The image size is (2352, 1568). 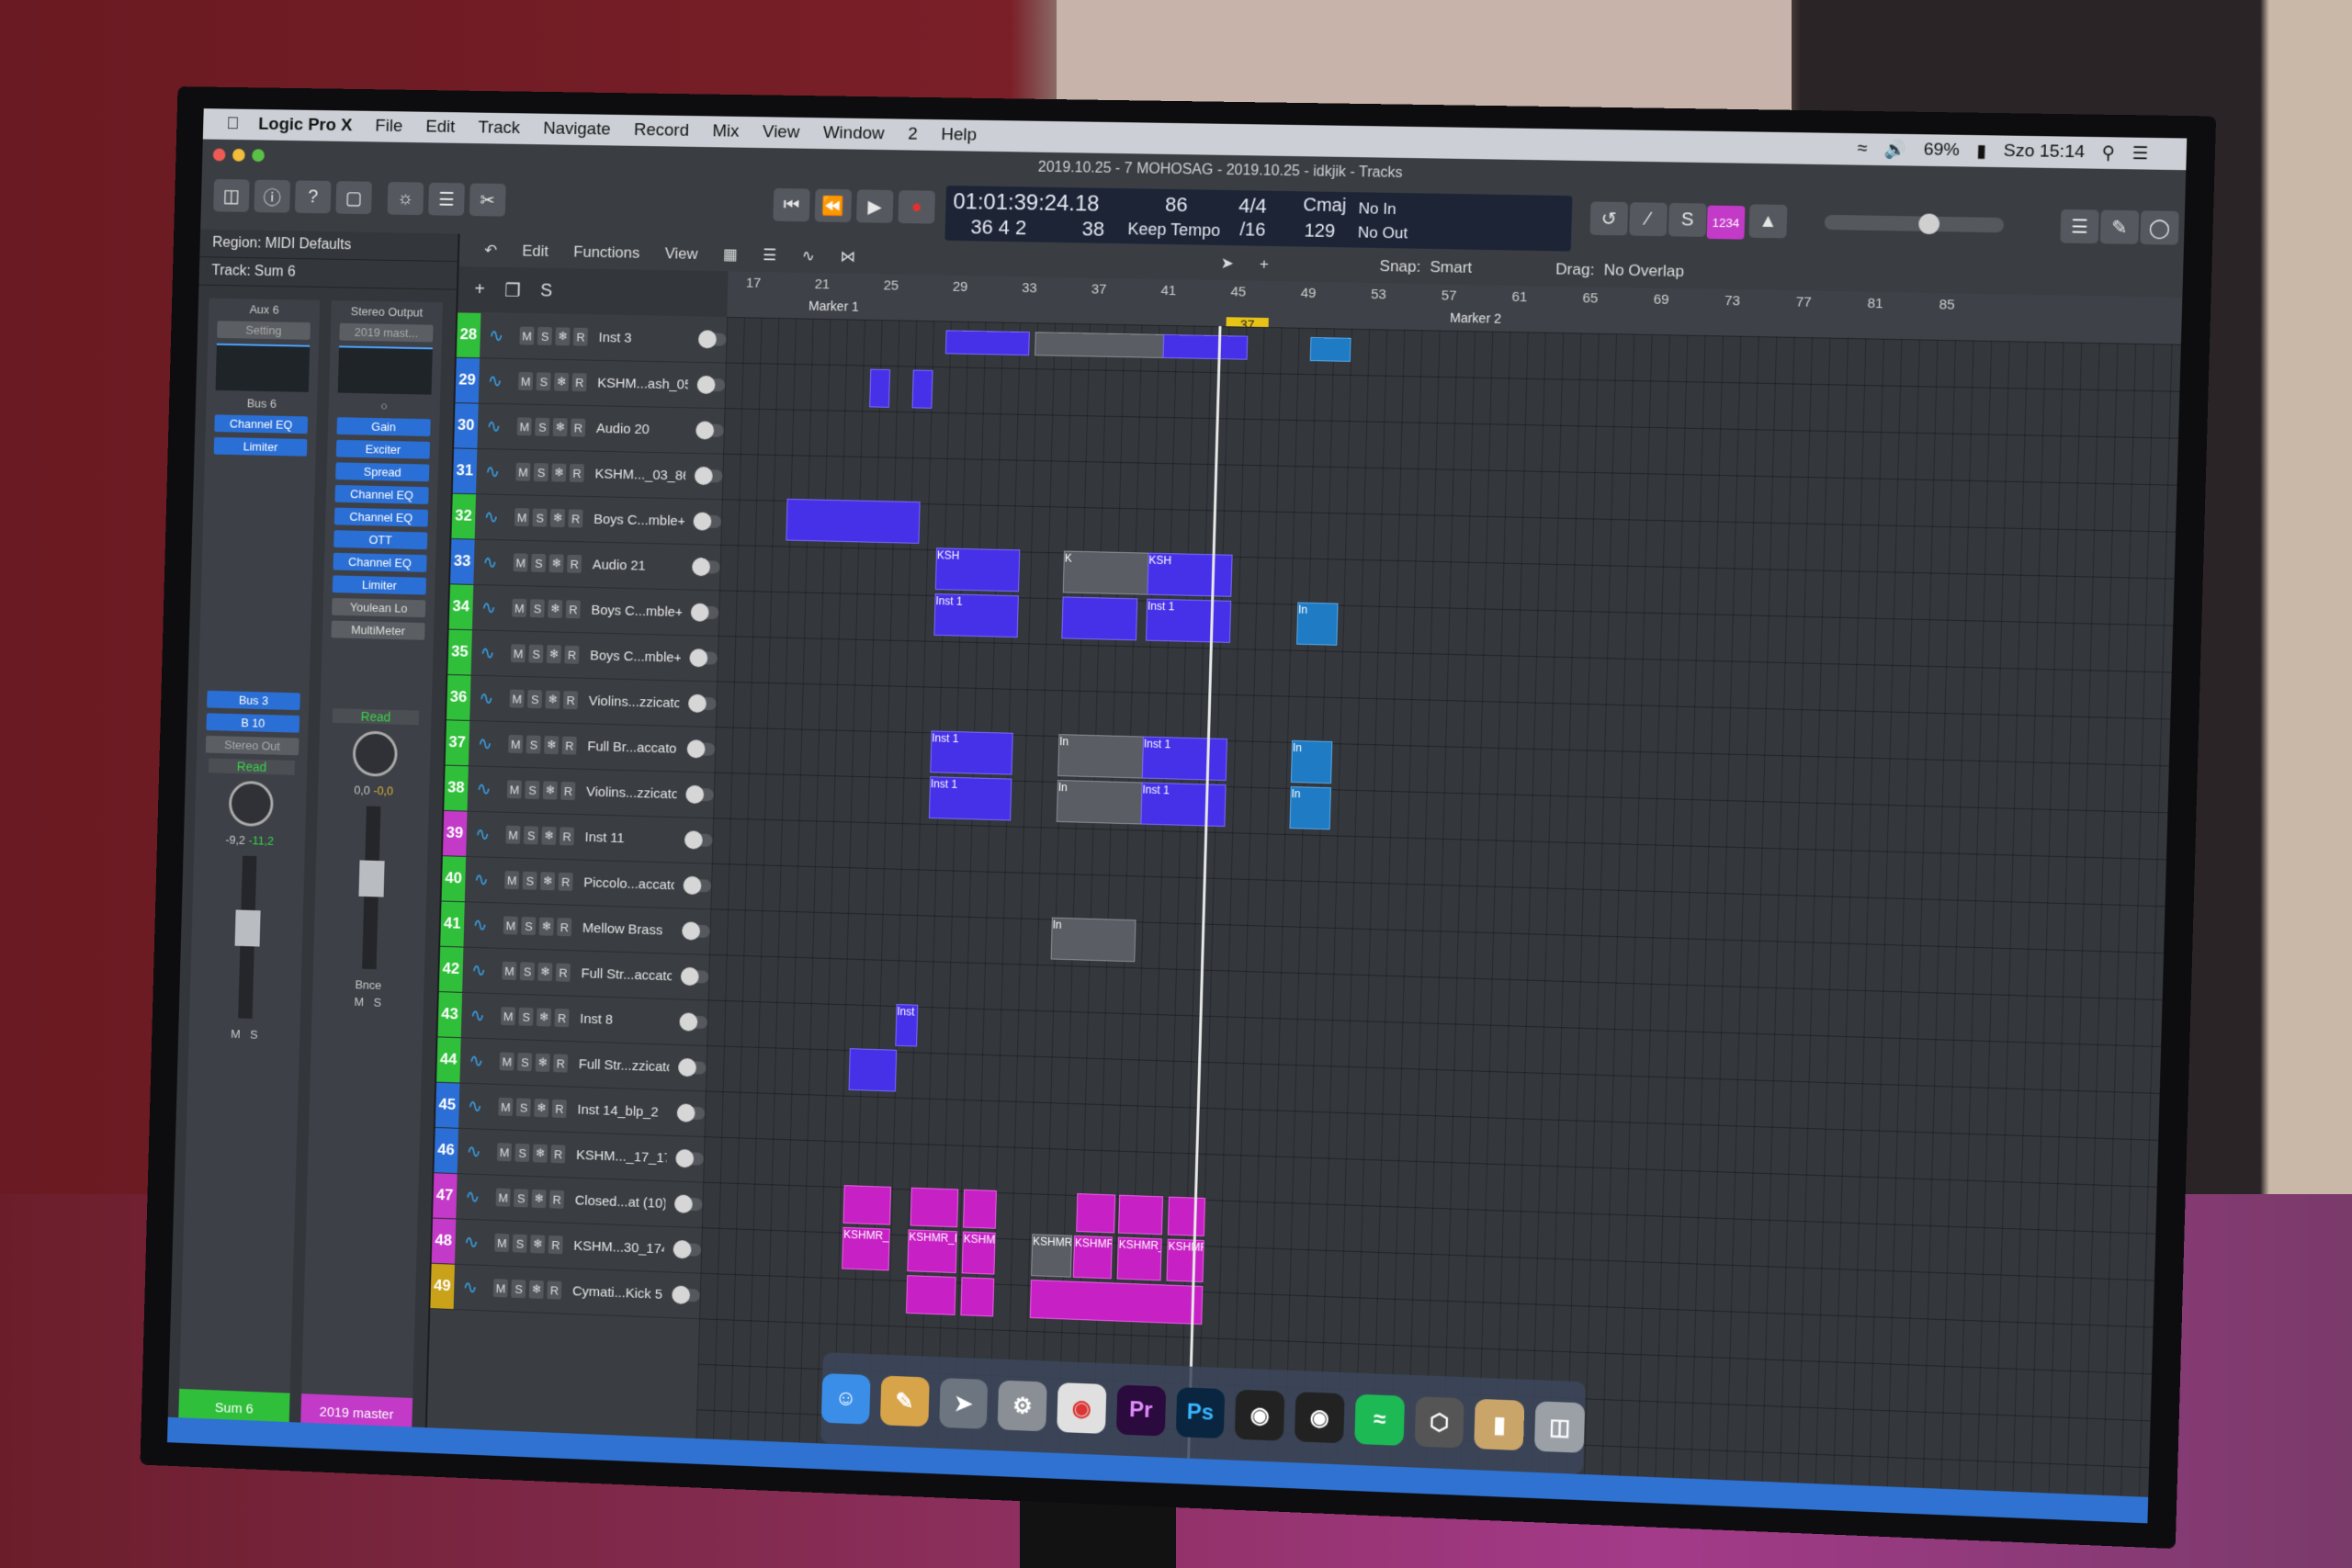 I want to click on finder-icon: ☺, so click(x=845, y=1399).